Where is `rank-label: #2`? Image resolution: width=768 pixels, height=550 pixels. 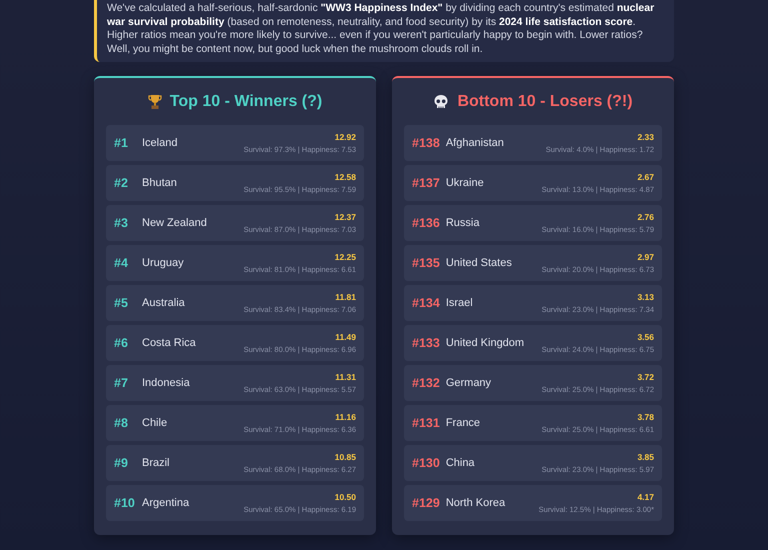
rank-label: #2 is located at coordinates (121, 183).